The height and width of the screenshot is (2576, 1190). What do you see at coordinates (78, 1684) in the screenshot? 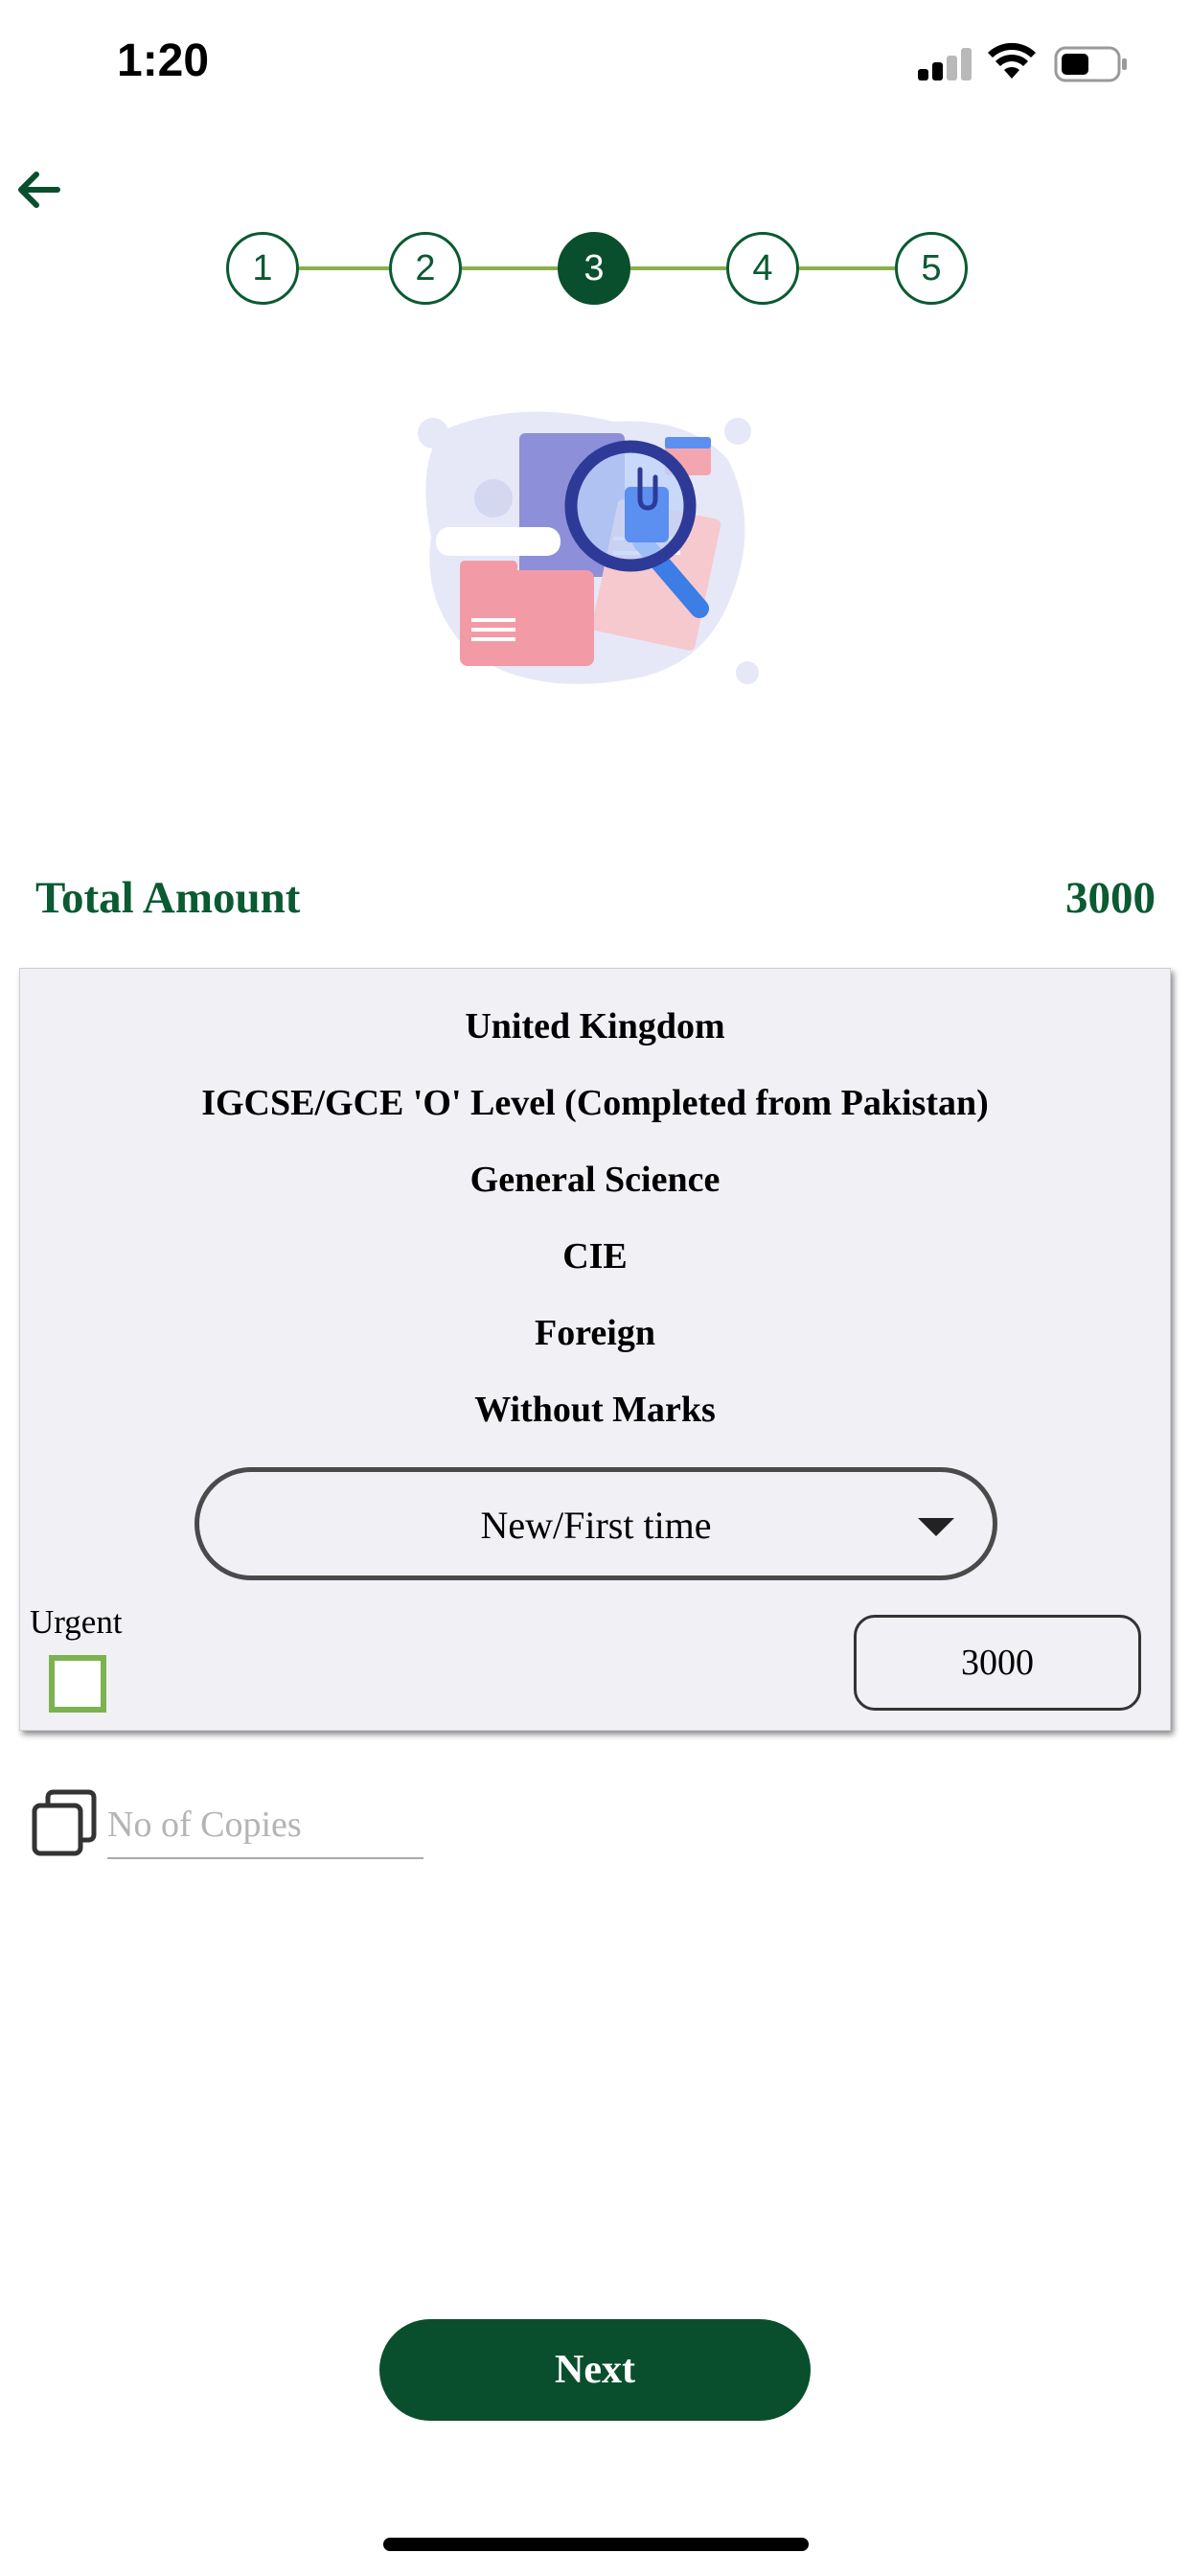
I see `urgent-checkbox` at bounding box center [78, 1684].